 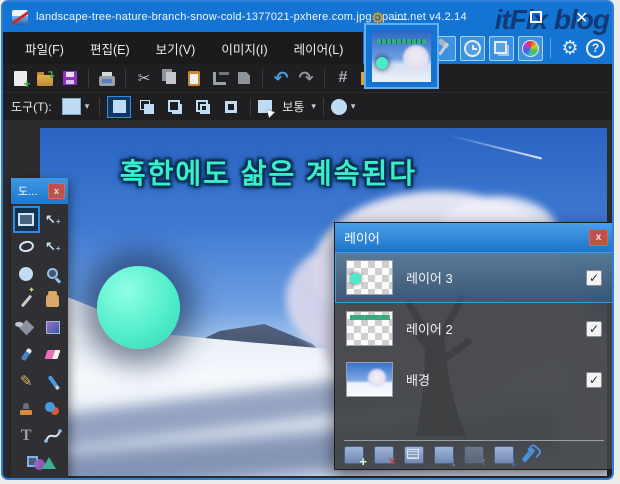 I want to click on colors-window-toggle-button, so click(x=530, y=48).